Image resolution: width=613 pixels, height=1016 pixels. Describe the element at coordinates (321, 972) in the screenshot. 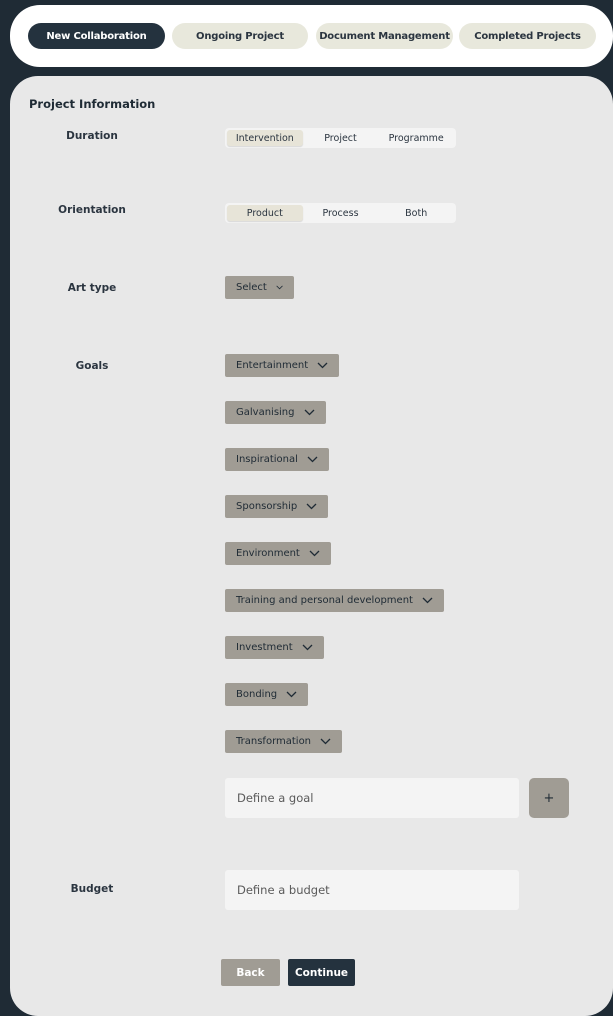

I see `continue-button: Continue` at that location.